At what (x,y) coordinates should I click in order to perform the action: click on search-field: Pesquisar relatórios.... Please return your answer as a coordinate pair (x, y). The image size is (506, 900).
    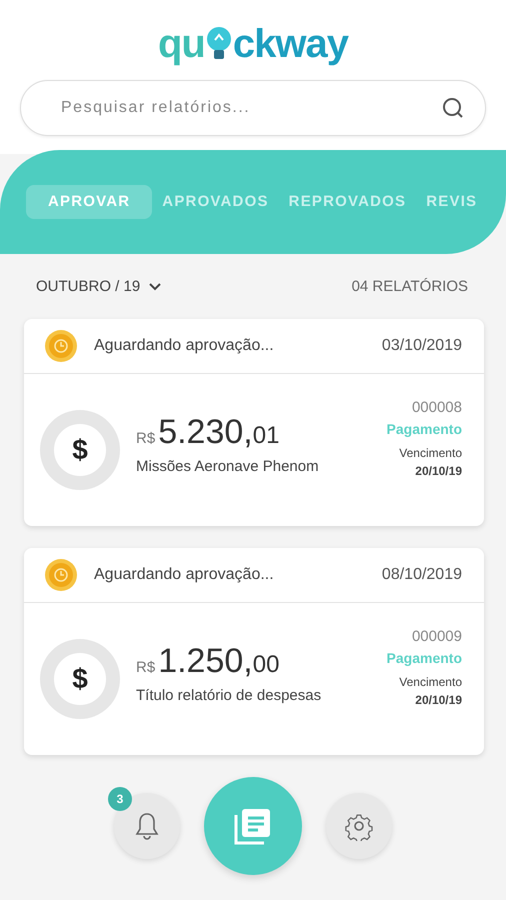
    Looking at the image, I should click on (253, 108).